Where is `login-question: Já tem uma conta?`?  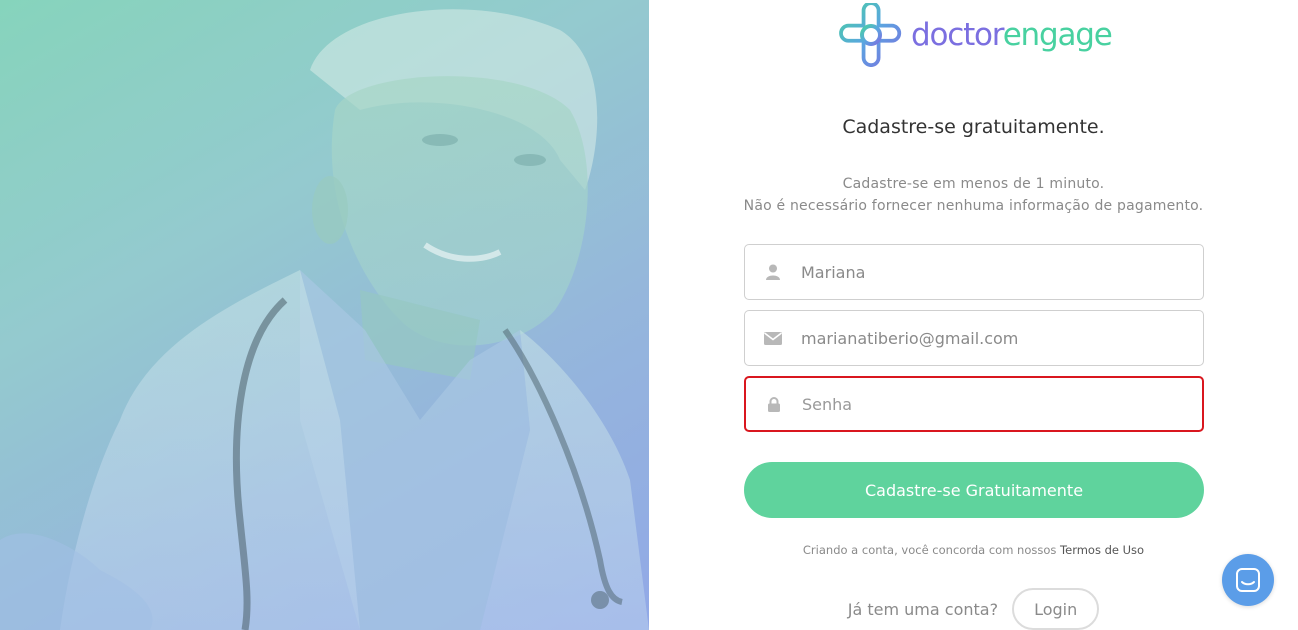 login-question: Já tem uma conta? is located at coordinates (923, 609).